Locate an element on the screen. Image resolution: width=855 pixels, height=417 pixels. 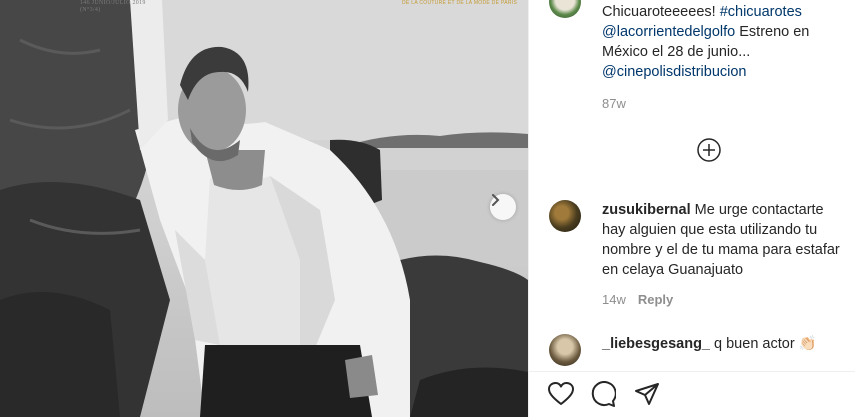
comment-text: Me urge contactarte is located at coordinates (757, 210).